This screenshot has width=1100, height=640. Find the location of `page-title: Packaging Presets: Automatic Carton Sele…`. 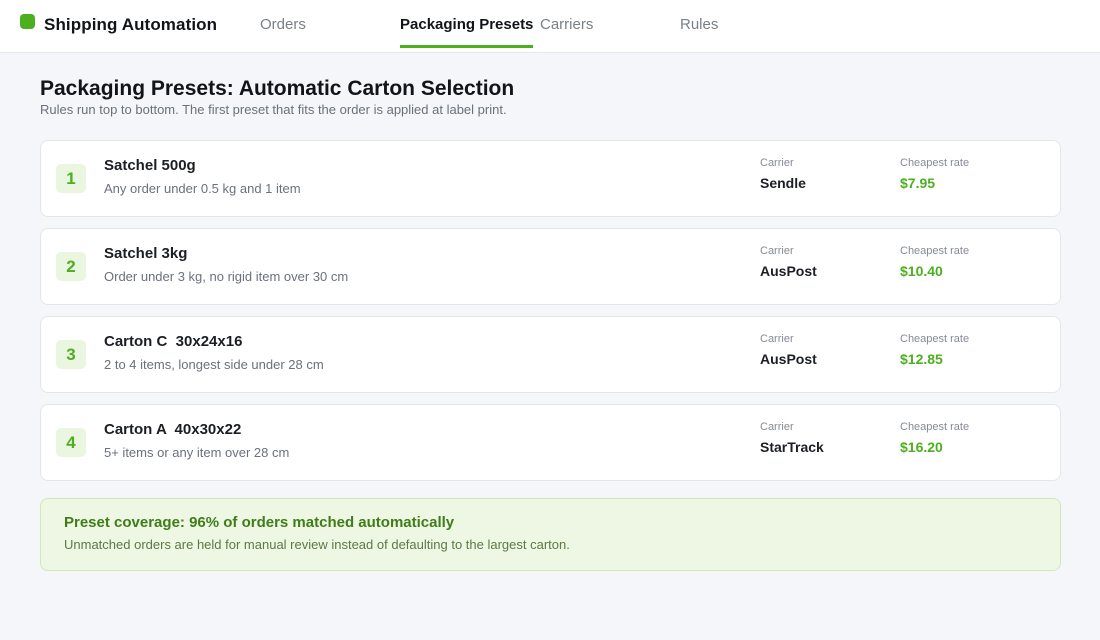

page-title: Packaging Presets: Automatic Carton Sele… is located at coordinates (277, 88).